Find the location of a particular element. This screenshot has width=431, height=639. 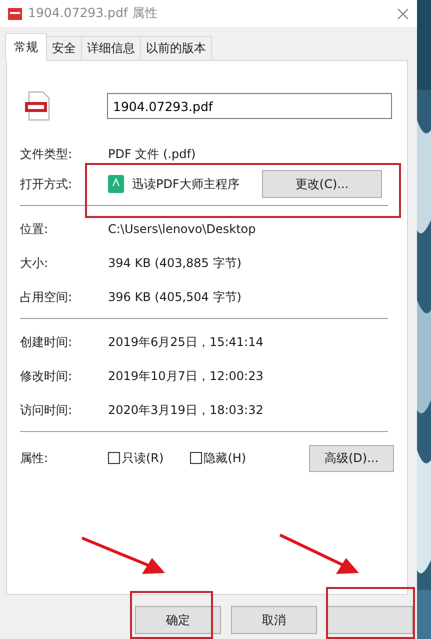

field-label: 位置: is located at coordinates (35, 229).